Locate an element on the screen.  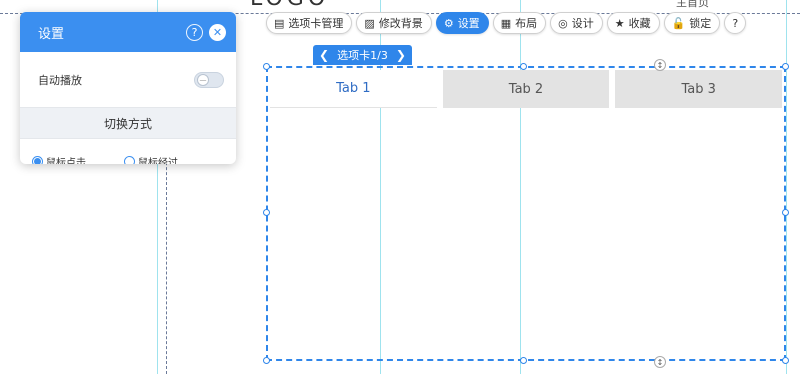
settings-panel-title: 设置 is located at coordinates (51, 34).